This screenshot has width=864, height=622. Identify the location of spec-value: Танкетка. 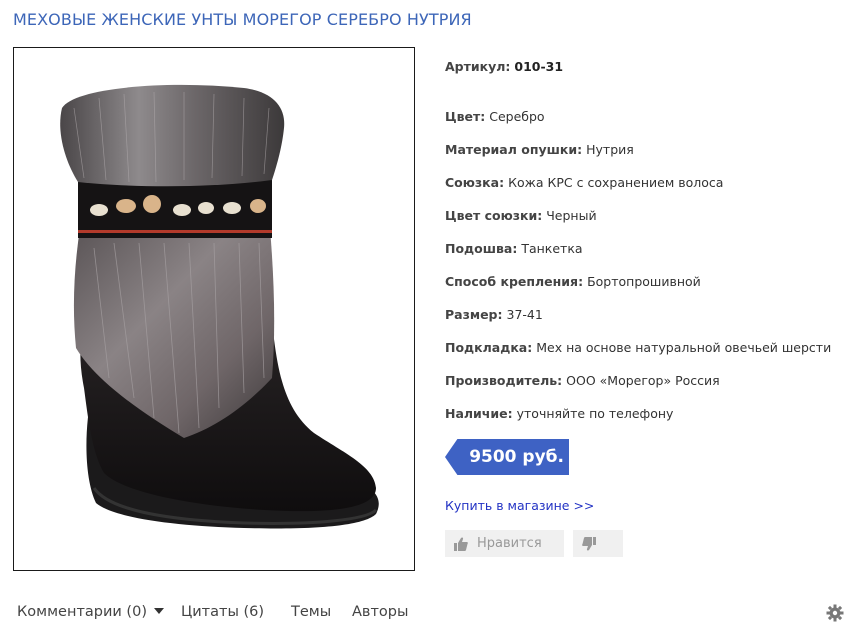
(552, 248).